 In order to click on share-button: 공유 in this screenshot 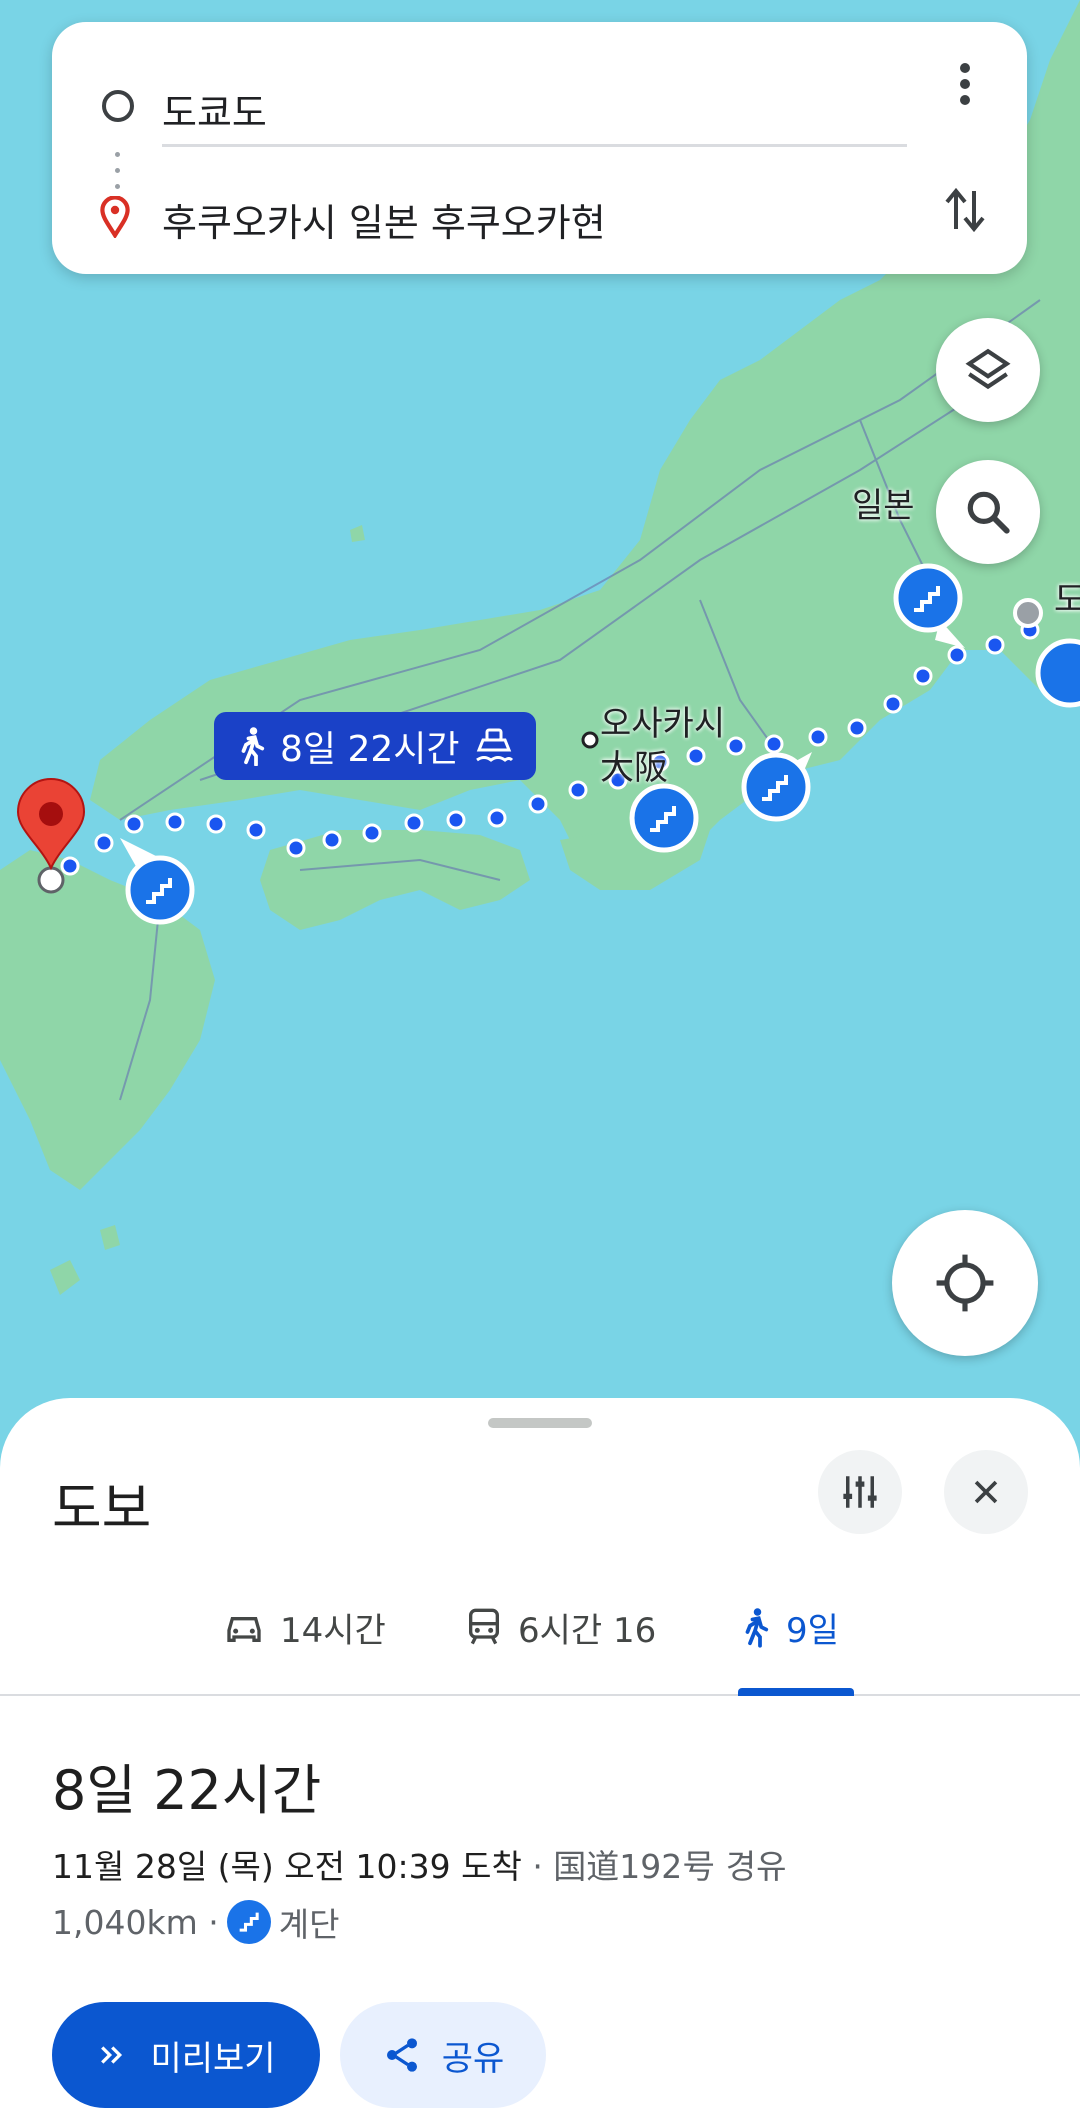, I will do `click(443, 2055)`.